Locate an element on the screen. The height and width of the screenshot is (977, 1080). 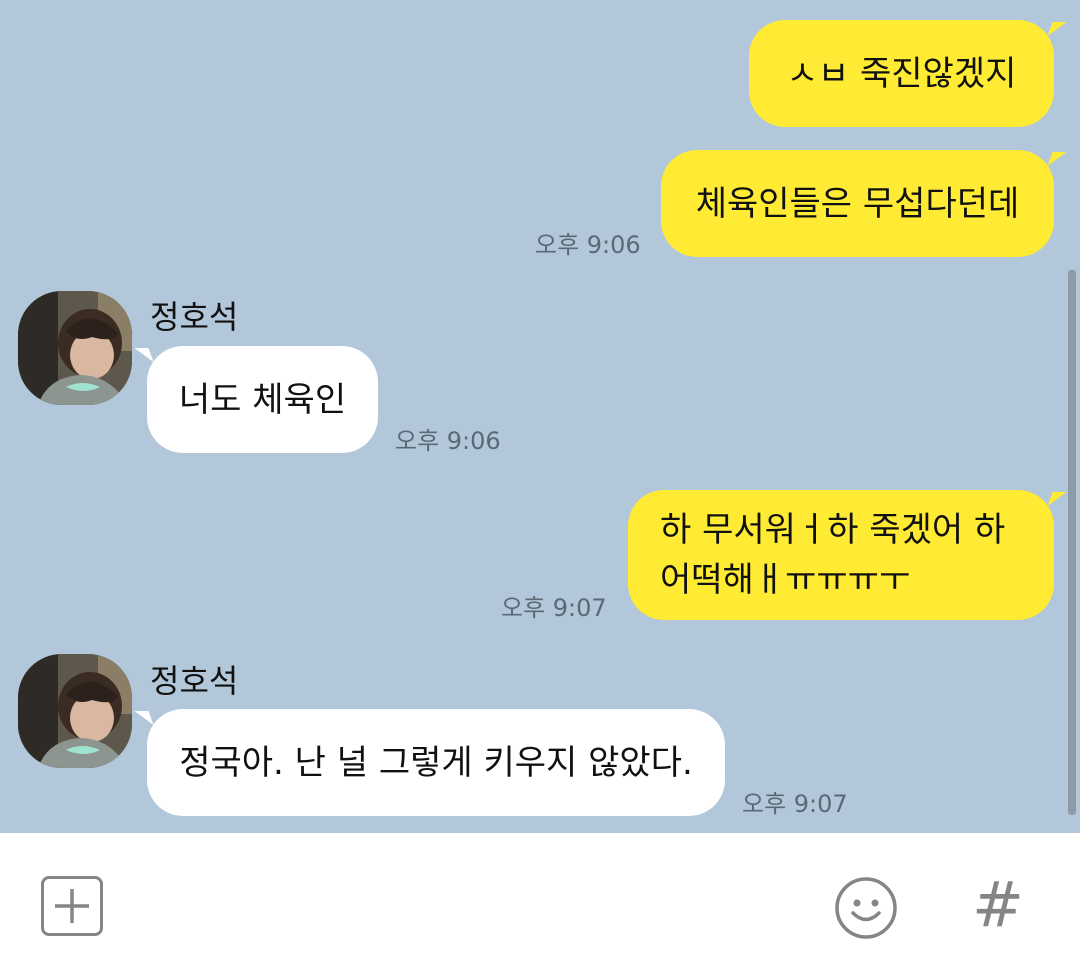
plus-icon is located at coordinates (72, 906).